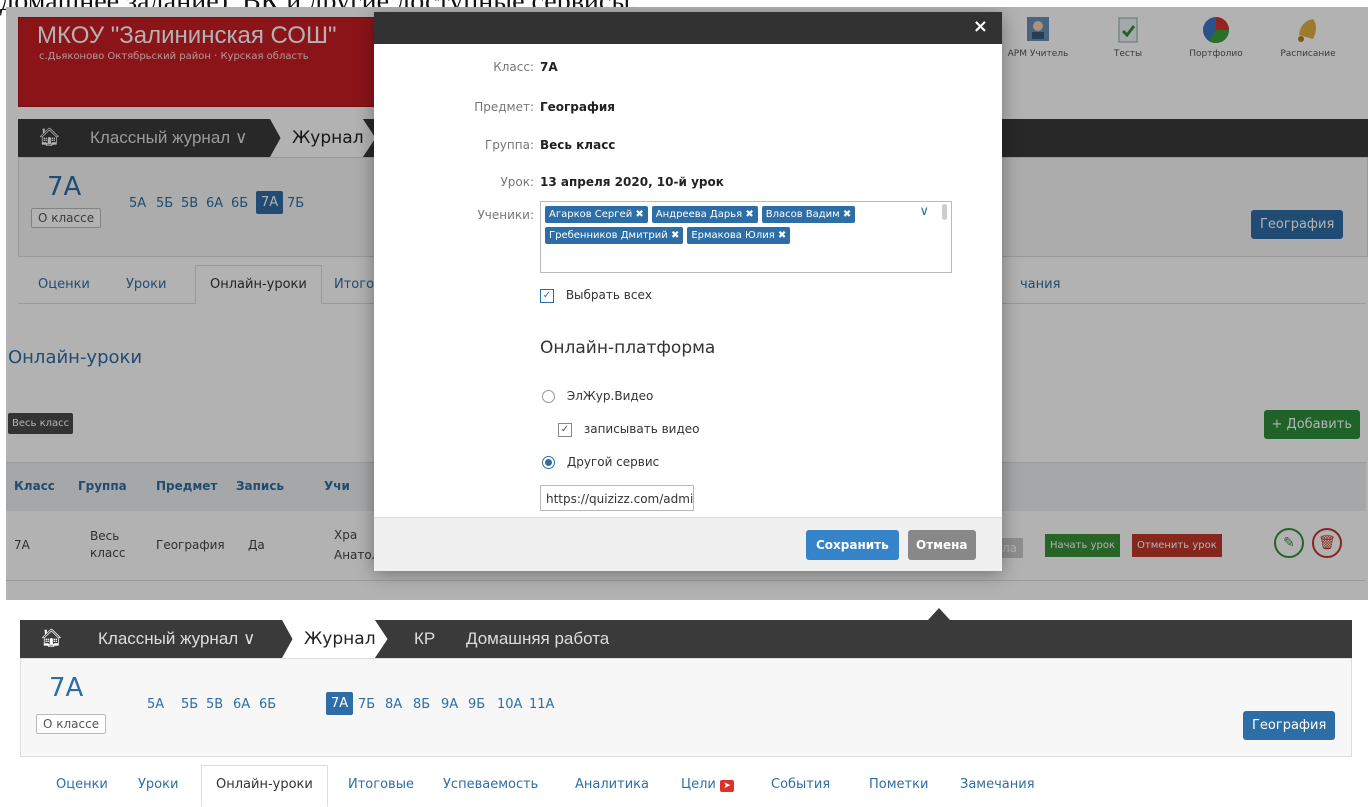 The height and width of the screenshot is (807, 1370). What do you see at coordinates (641, 429) in the screenshot?
I see `record-video-label: записывать видео` at bounding box center [641, 429].